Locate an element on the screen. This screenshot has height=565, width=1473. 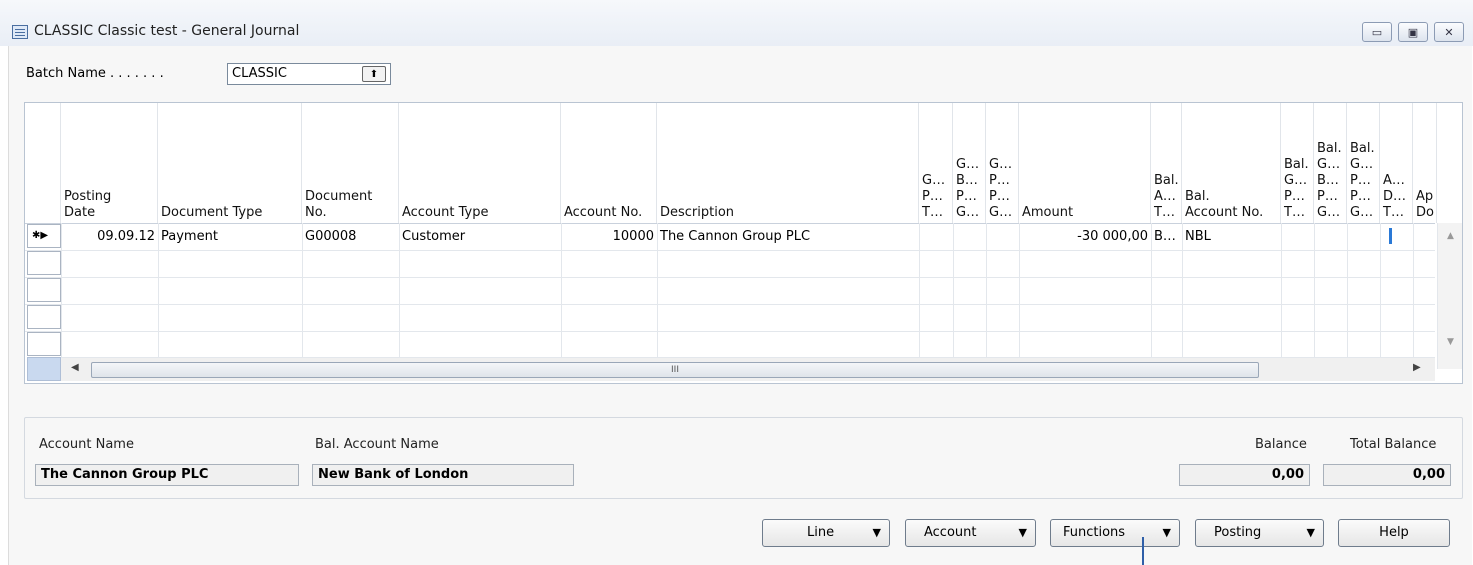
text-cursor is located at coordinates (1390, 236).